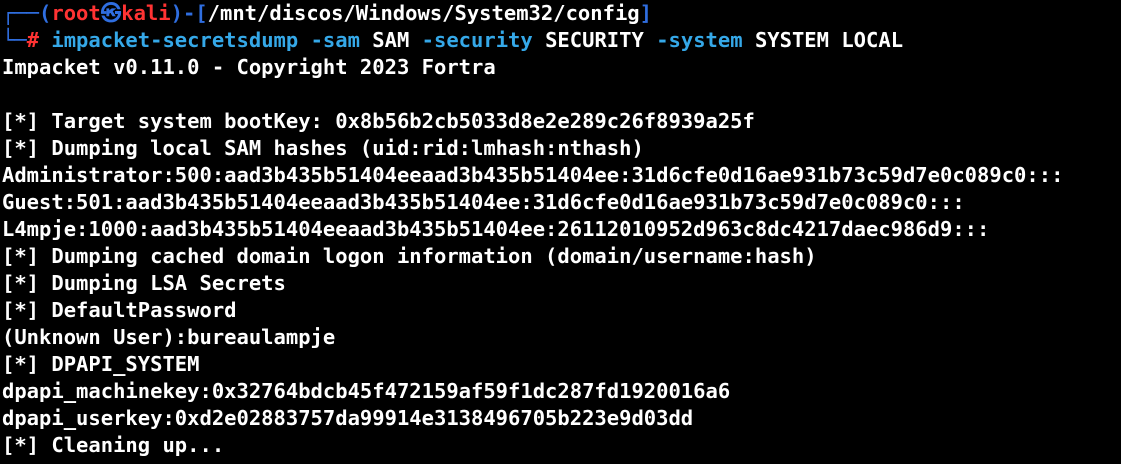  What do you see at coordinates (791, 40) in the screenshot?
I see `command-value-system: SYSTEM` at bounding box center [791, 40].